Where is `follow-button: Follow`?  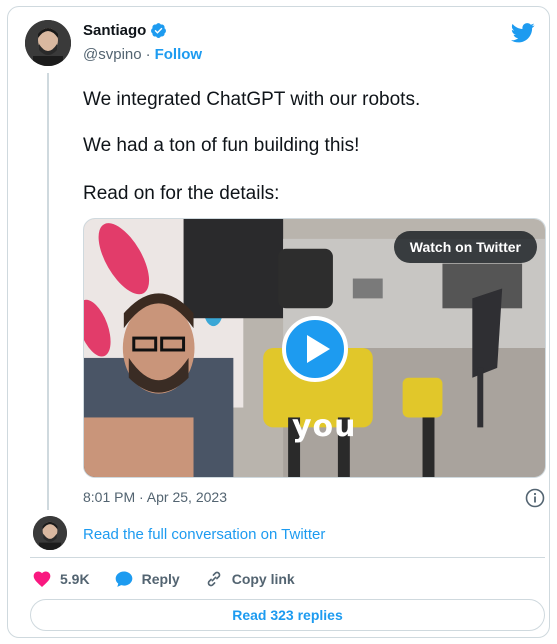
follow-button: Follow is located at coordinates (179, 54).